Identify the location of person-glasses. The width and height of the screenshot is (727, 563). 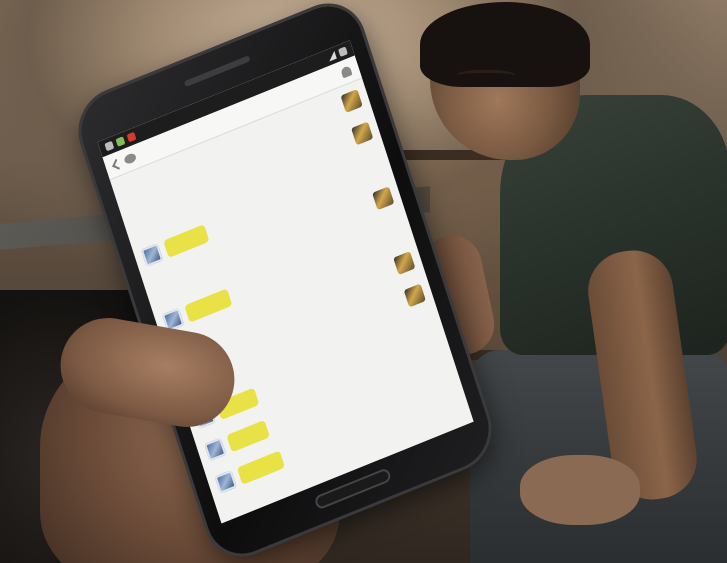
(486, 77).